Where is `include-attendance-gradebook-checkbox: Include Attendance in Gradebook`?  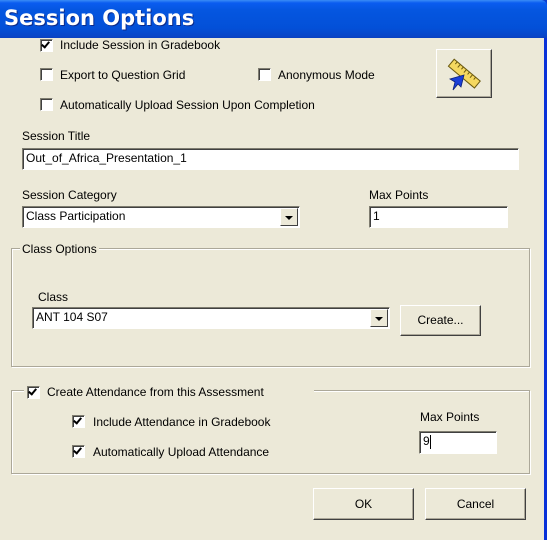 include-attendance-gradebook-checkbox: Include Attendance in Gradebook is located at coordinates (192, 423).